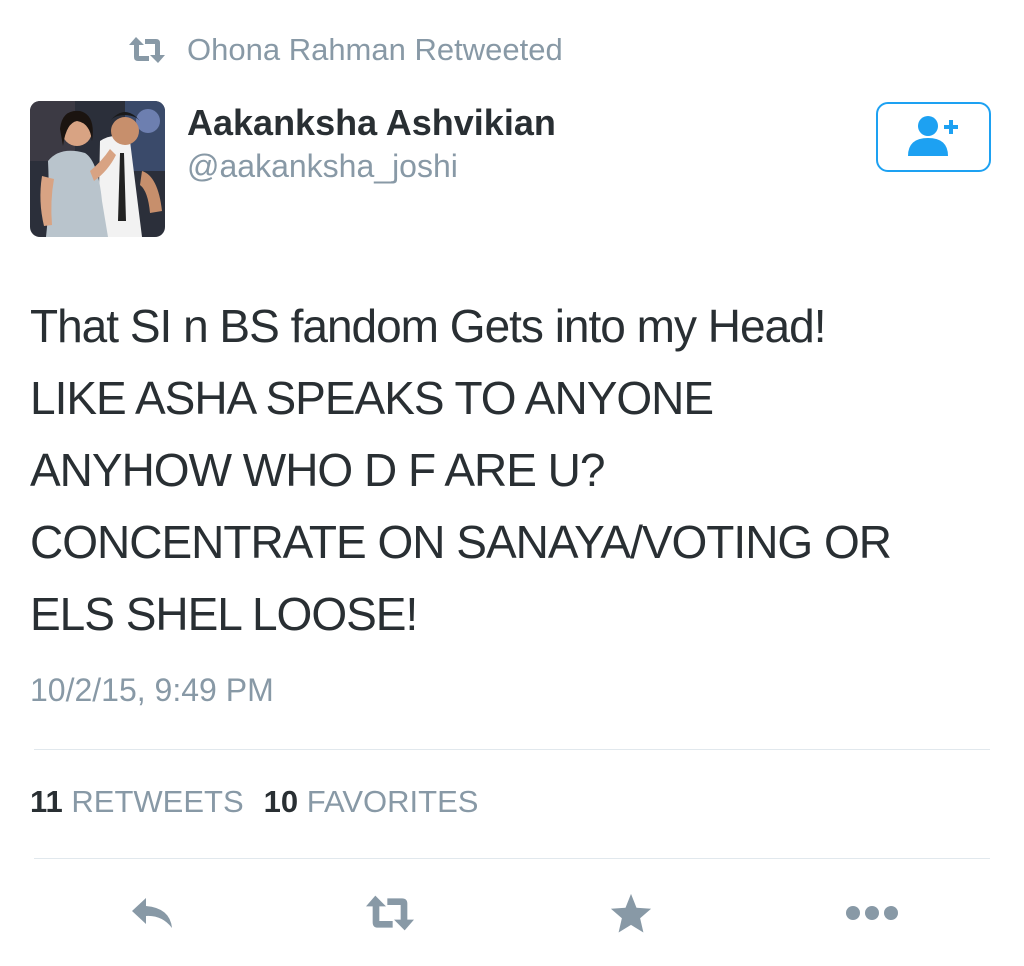 The width and height of the screenshot is (1024, 966). I want to click on tweet-line: ANYHOW WHO D F ARE U?, so click(317, 470).